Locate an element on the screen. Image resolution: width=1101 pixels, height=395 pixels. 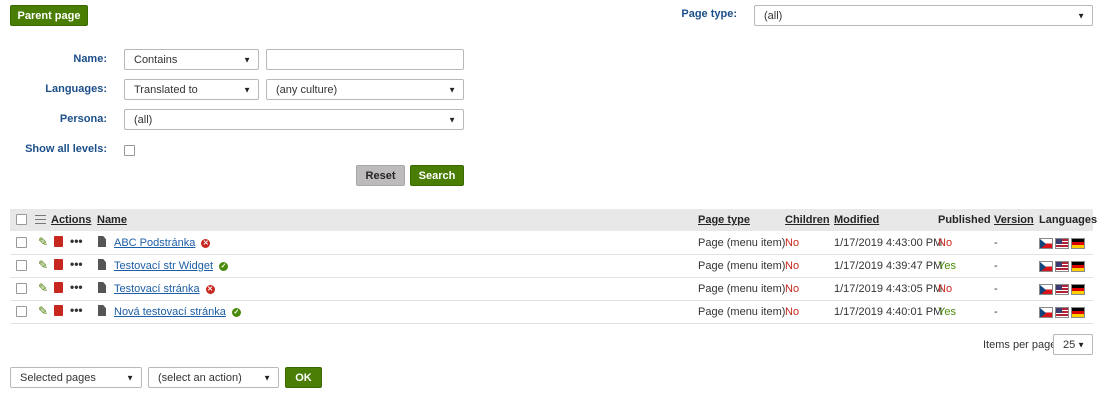
name-filter-input is located at coordinates (365, 59).